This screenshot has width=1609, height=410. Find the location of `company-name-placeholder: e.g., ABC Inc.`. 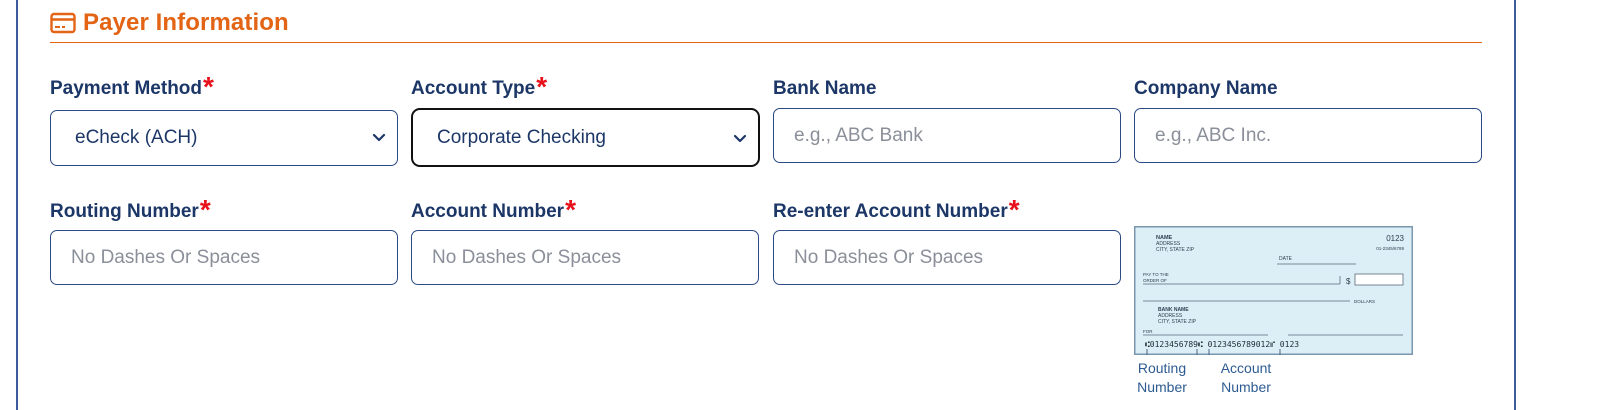

company-name-placeholder: e.g., ABC Inc. is located at coordinates (1213, 135).